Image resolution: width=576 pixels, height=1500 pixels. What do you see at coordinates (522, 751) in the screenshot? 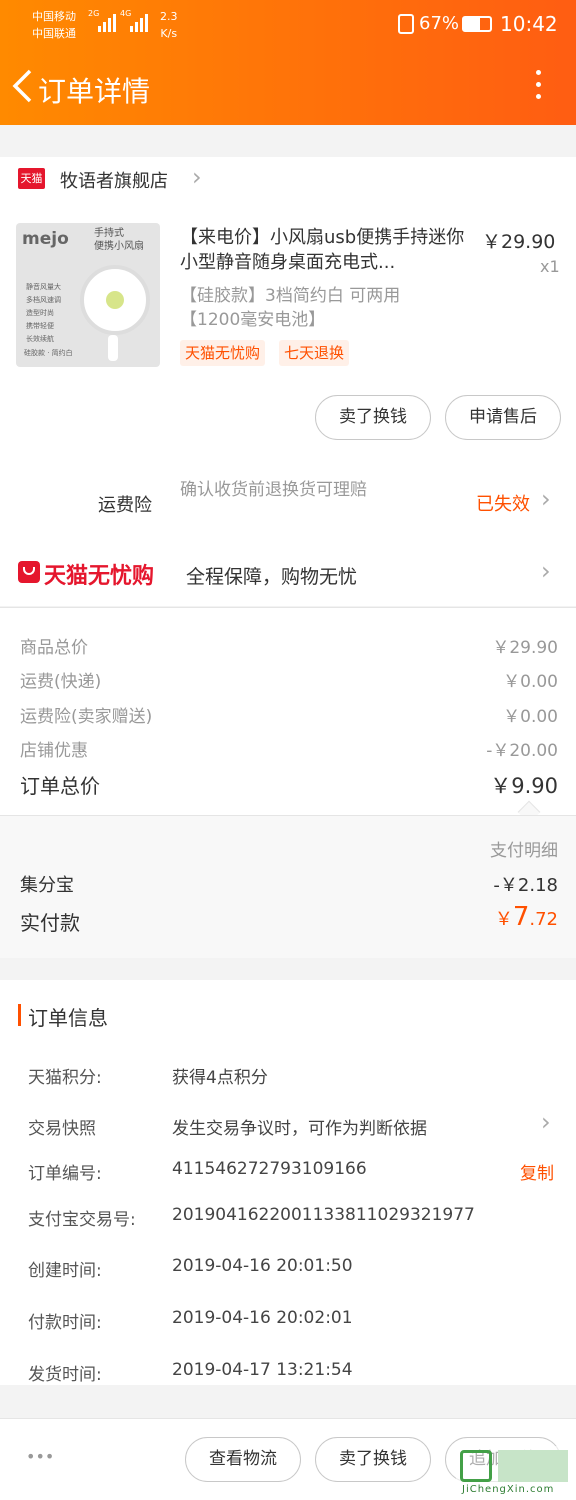
I see `shop-discount-value: -￥20.00` at bounding box center [522, 751].